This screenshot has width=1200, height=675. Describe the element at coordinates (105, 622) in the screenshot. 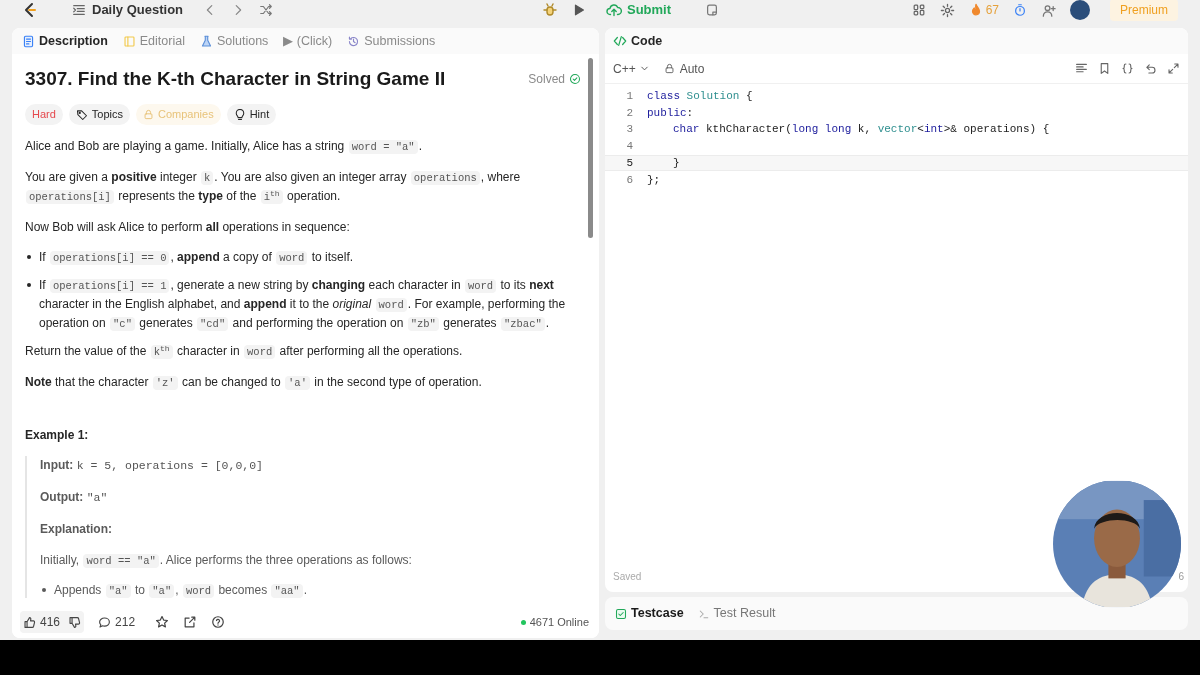

I see `comment-icon` at that location.